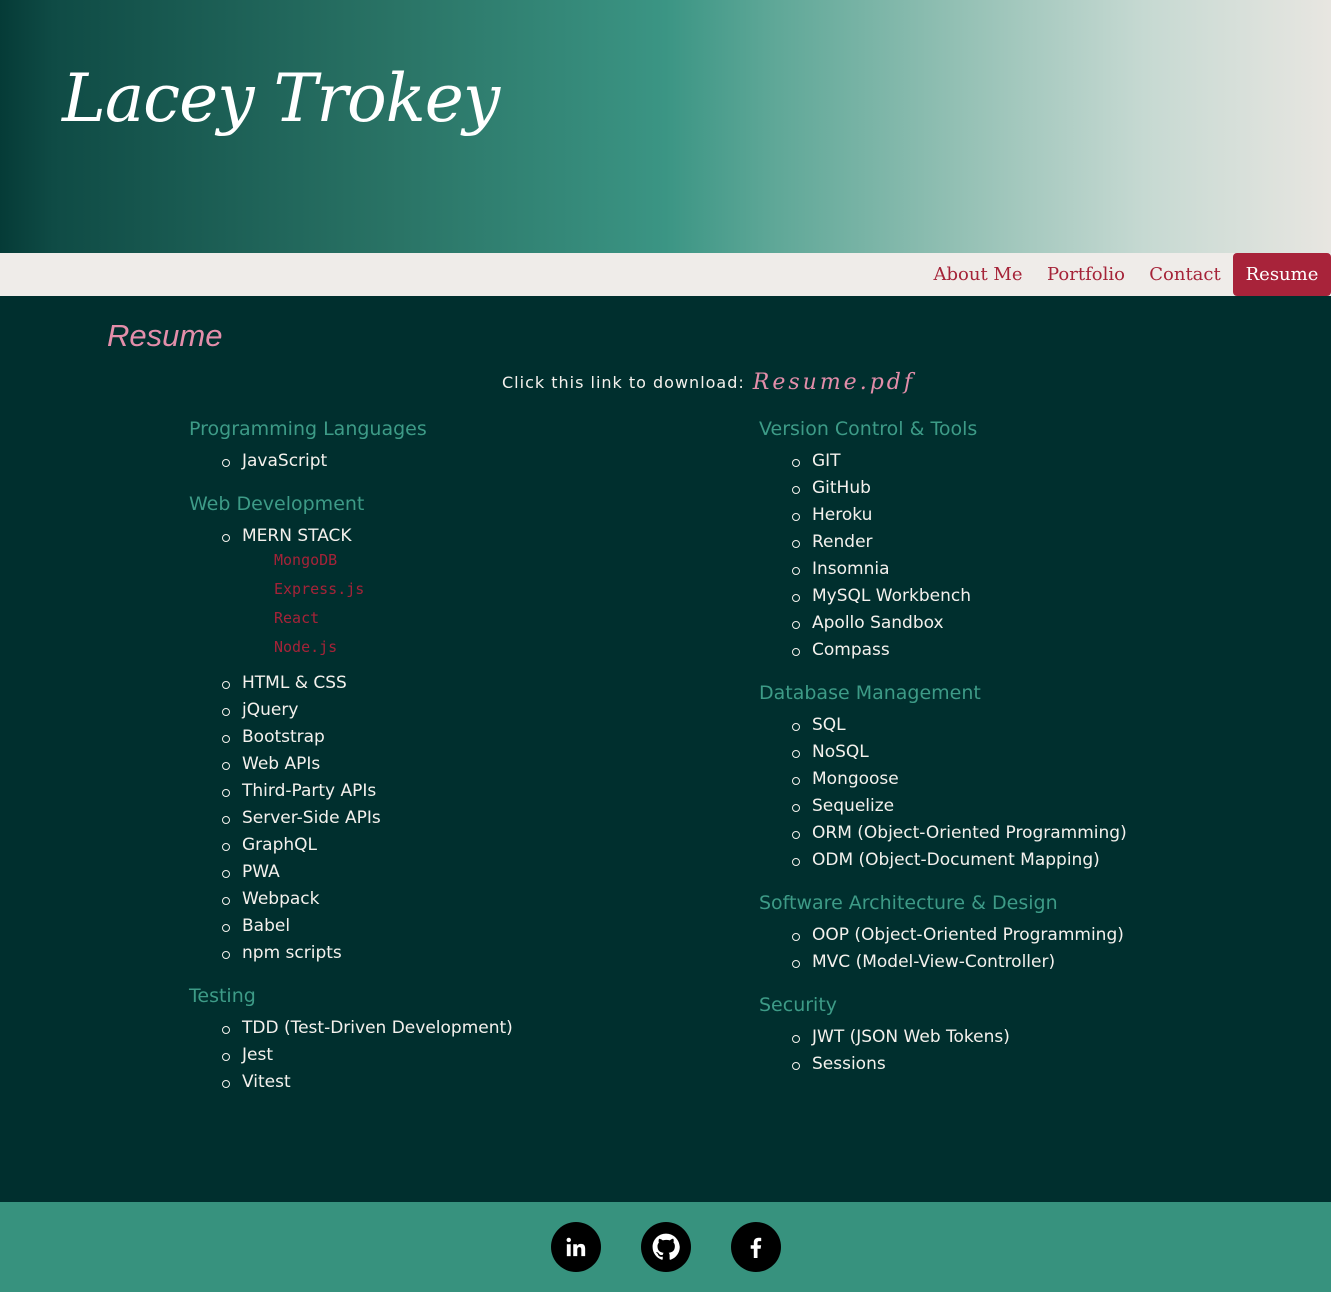  What do you see at coordinates (306, 647) in the screenshot?
I see `sub-skill-item: Node.js` at bounding box center [306, 647].